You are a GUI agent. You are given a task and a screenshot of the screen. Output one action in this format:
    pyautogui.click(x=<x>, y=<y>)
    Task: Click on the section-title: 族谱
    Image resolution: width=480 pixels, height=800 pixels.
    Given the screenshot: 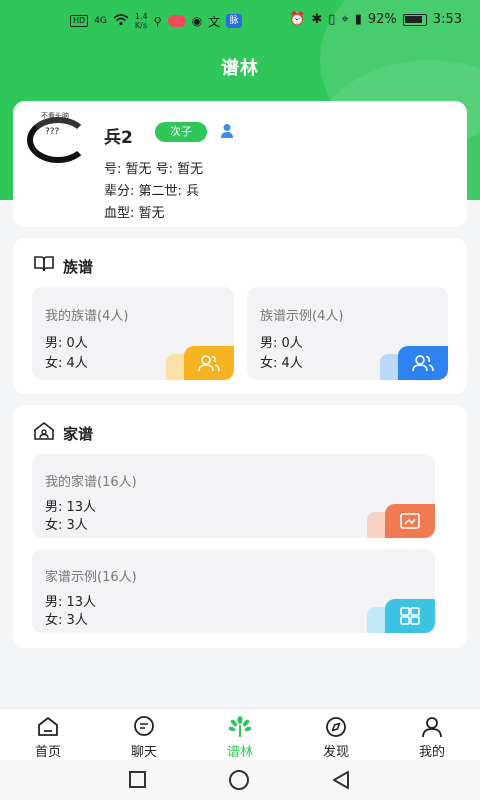 What is the action you would take?
    pyautogui.click(x=78, y=266)
    